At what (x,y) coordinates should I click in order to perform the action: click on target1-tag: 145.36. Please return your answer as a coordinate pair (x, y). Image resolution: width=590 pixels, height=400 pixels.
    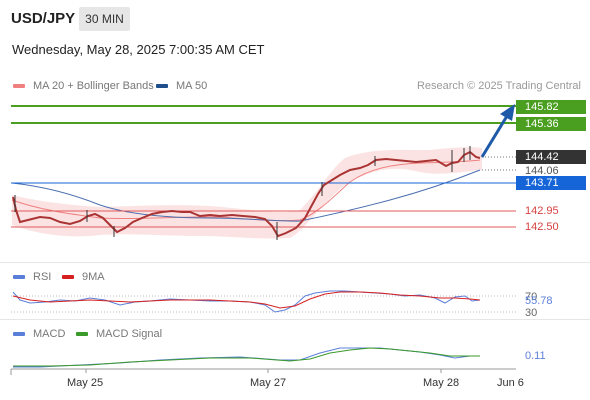
    Looking at the image, I should click on (551, 124).